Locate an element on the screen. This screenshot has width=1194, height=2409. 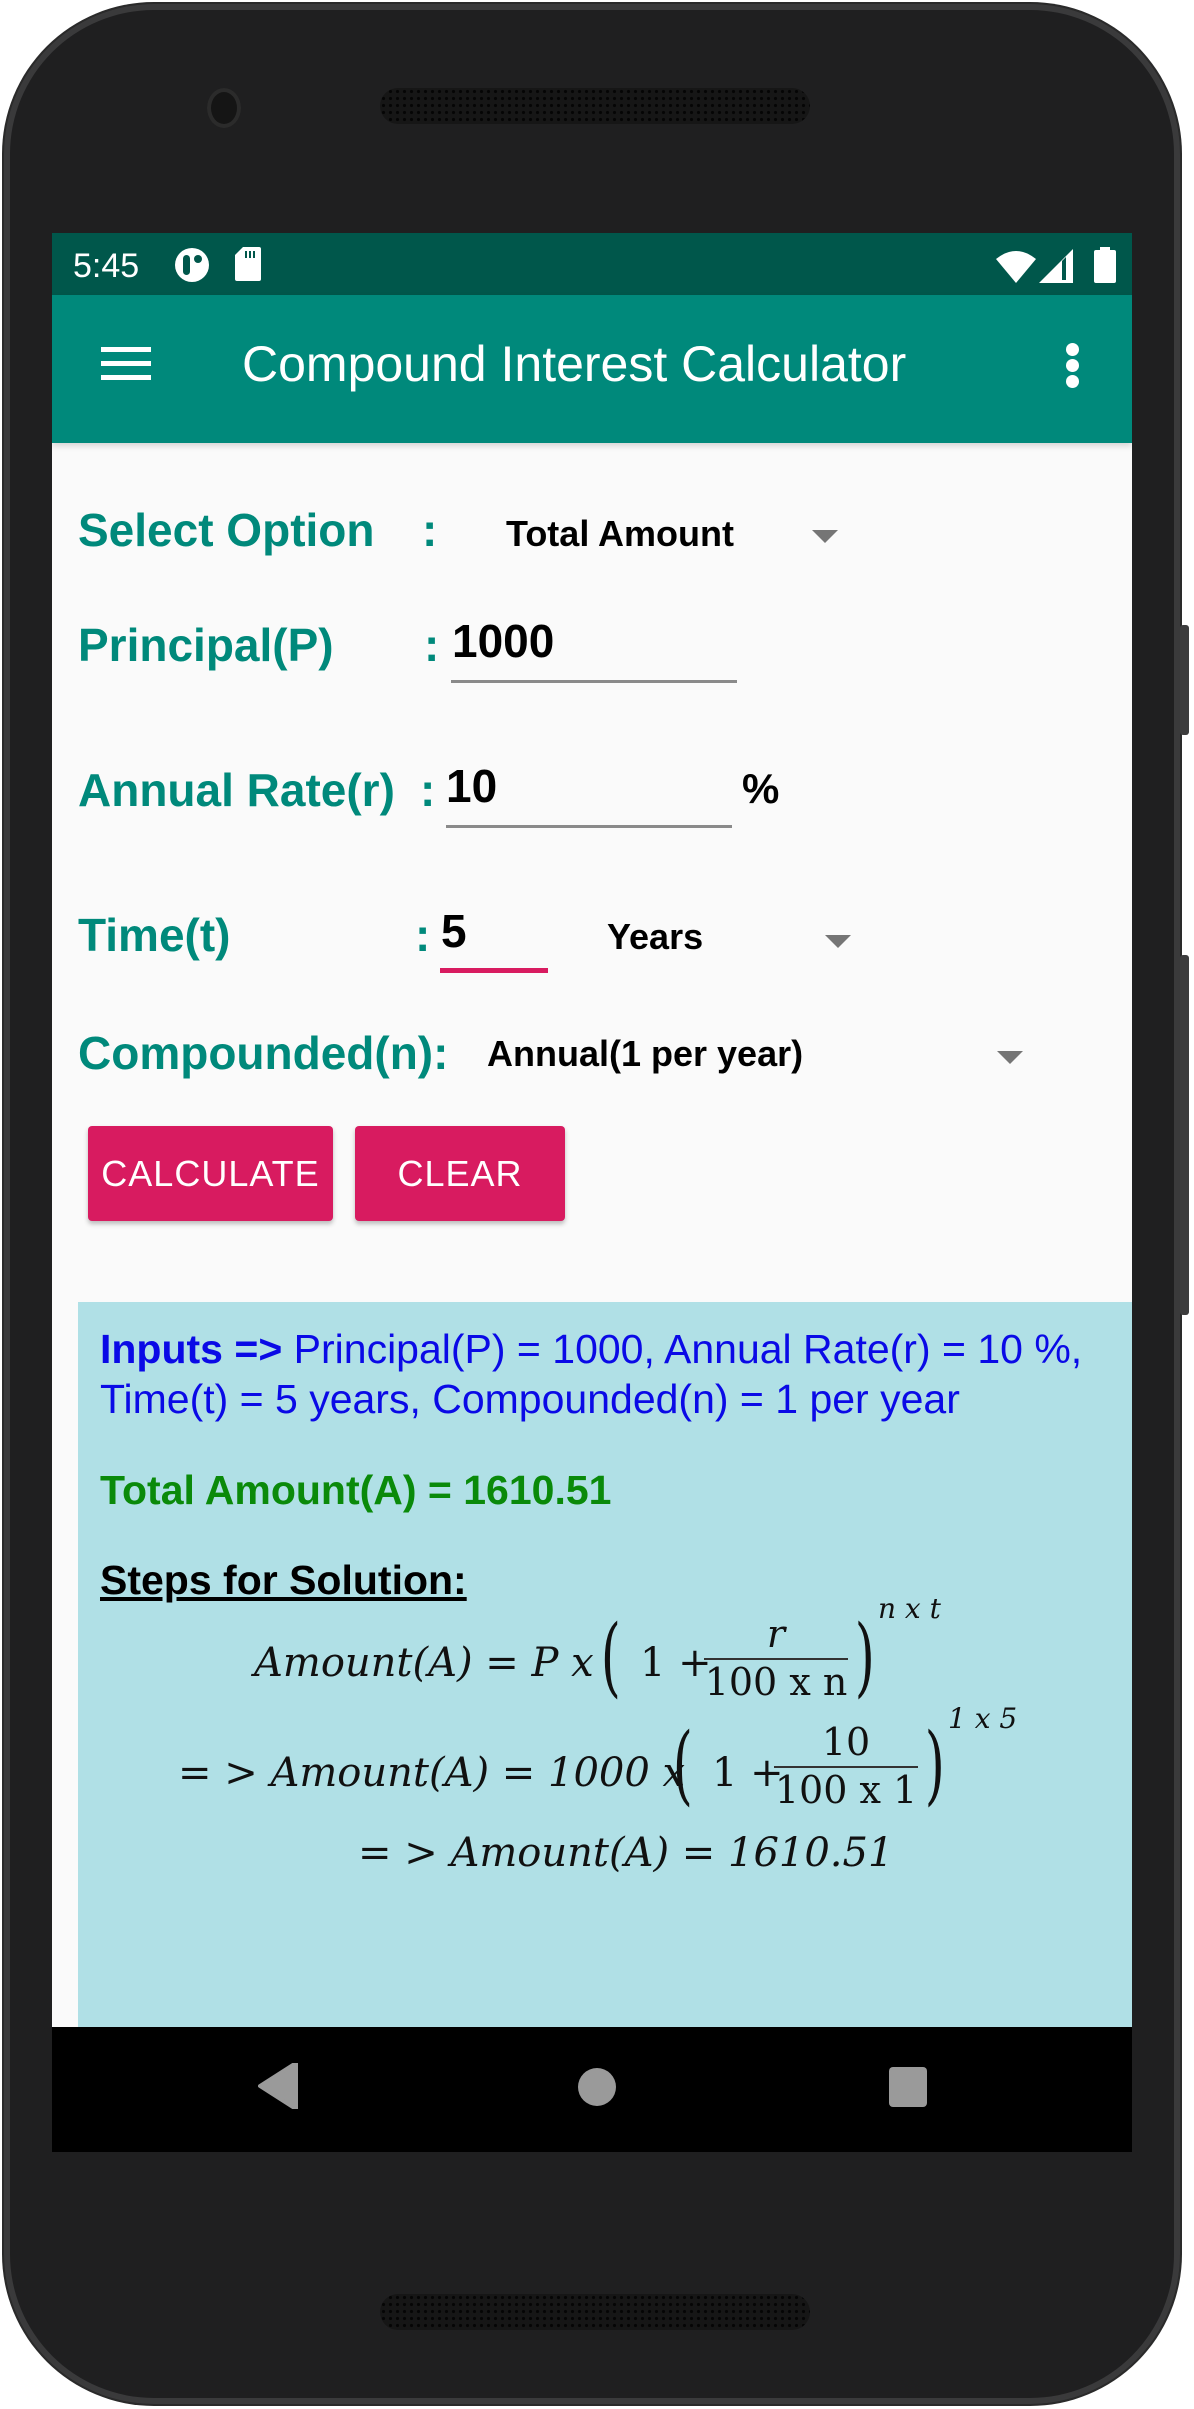
substituted-fraction: 10 100 x 1 is located at coordinates (846, 1766).